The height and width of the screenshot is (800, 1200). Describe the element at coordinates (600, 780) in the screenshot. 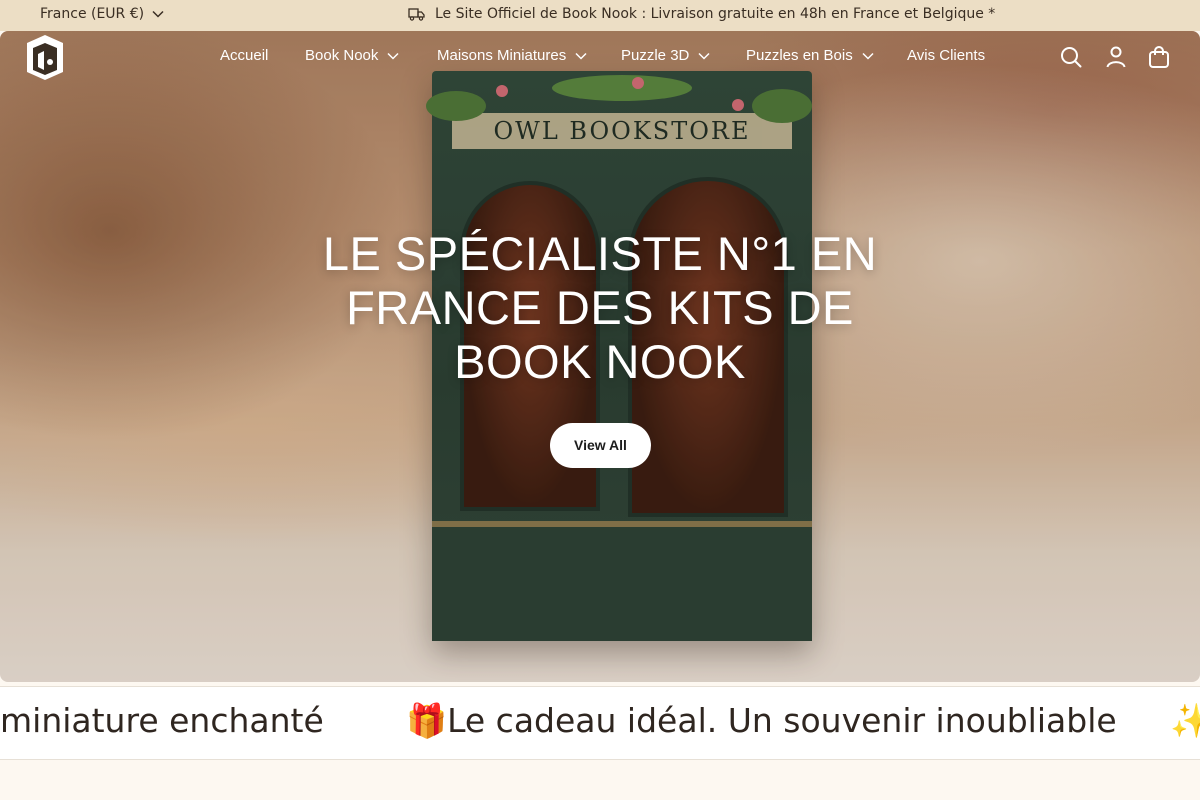

I see `page-section-below` at that location.